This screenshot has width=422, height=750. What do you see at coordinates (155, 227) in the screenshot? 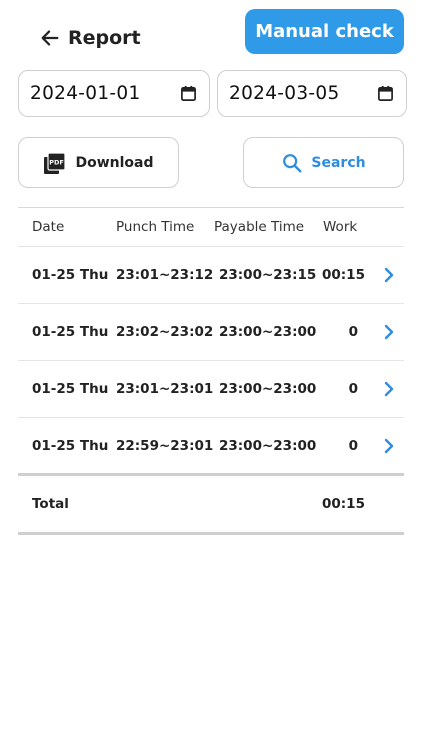
I see `column-header-punch-time: Punch Time` at bounding box center [155, 227].